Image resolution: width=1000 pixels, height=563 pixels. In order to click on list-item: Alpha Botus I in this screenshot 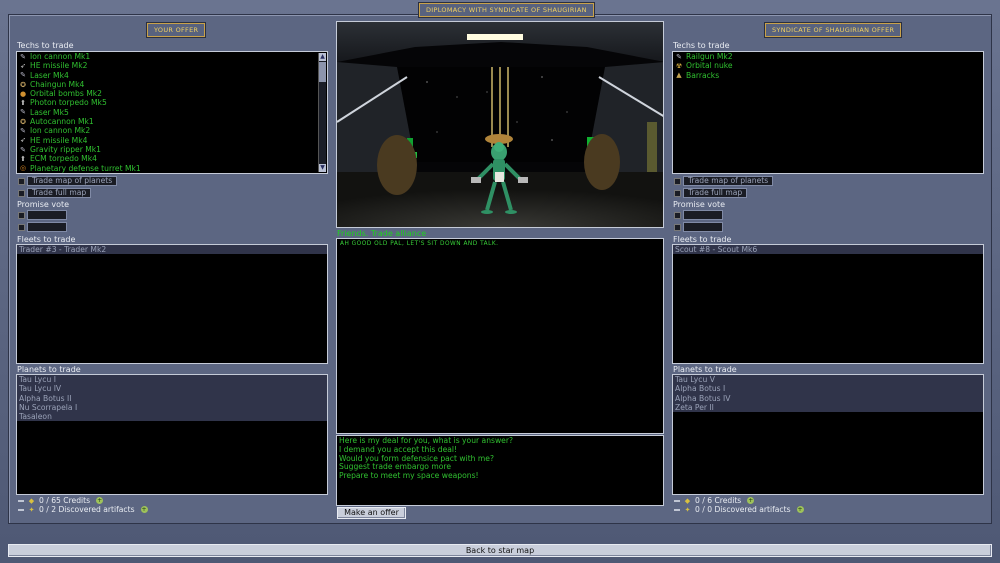, I will do `click(828, 389)`.